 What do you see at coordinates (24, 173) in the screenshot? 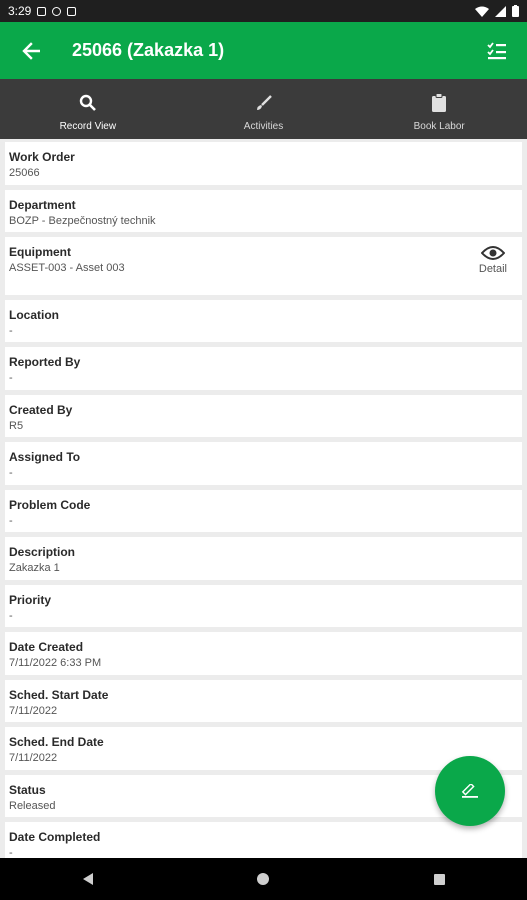
I see `field-value: 25066` at bounding box center [24, 173].